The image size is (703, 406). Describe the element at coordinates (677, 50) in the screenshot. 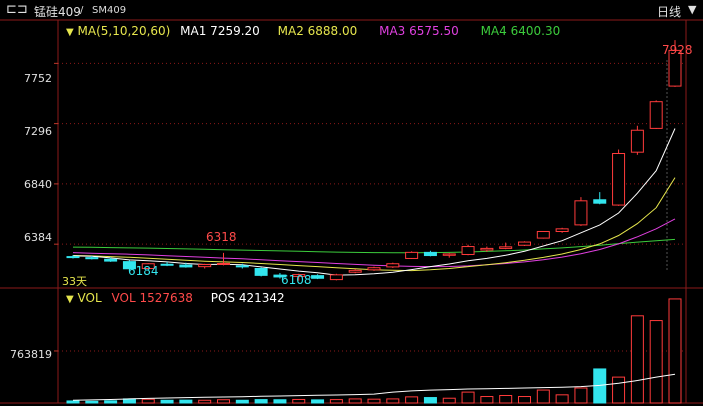

I see `high-annotation: 7928` at that location.